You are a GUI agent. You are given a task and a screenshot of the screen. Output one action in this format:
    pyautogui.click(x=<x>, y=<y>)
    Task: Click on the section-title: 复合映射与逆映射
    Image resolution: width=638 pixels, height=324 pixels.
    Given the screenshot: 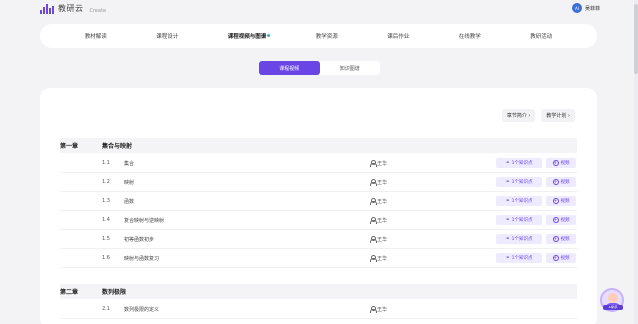 What is the action you would take?
    pyautogui.click(x=144, y=220)
    